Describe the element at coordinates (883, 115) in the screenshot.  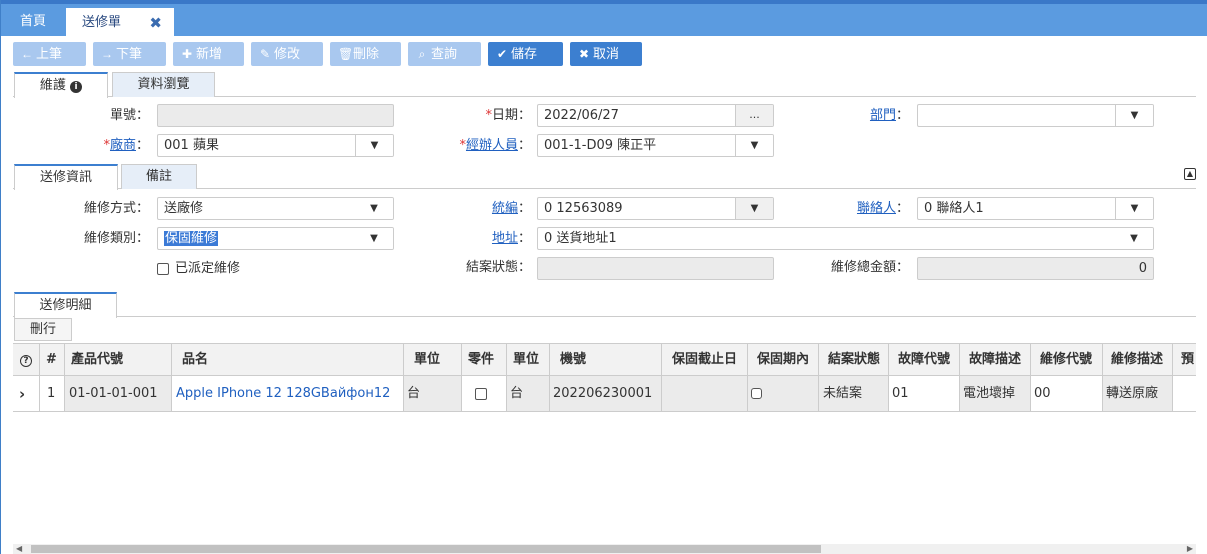
I see `dept-link: 部門` at that location.